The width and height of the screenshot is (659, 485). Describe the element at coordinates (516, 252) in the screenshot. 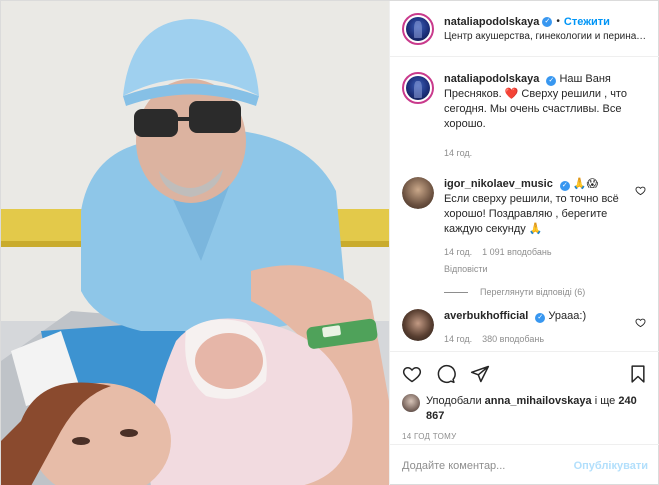

I see `comment-likes: 1 091 вподобань` at that location.